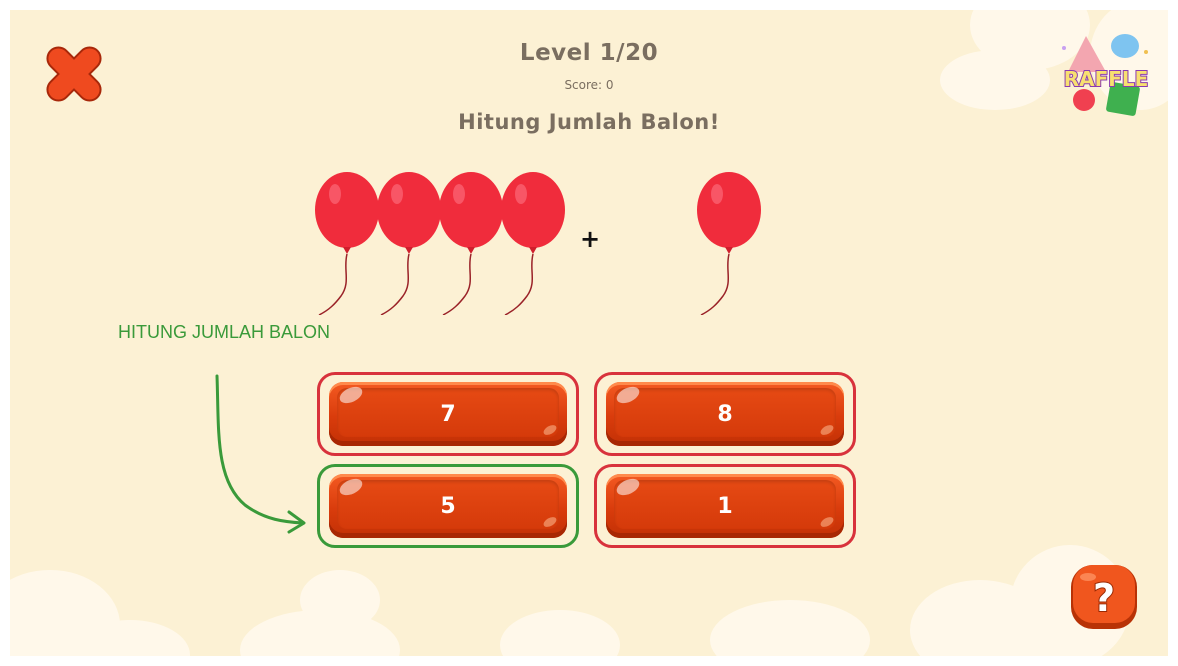  I want to click on answer-outline: 8, so click(725, 414).